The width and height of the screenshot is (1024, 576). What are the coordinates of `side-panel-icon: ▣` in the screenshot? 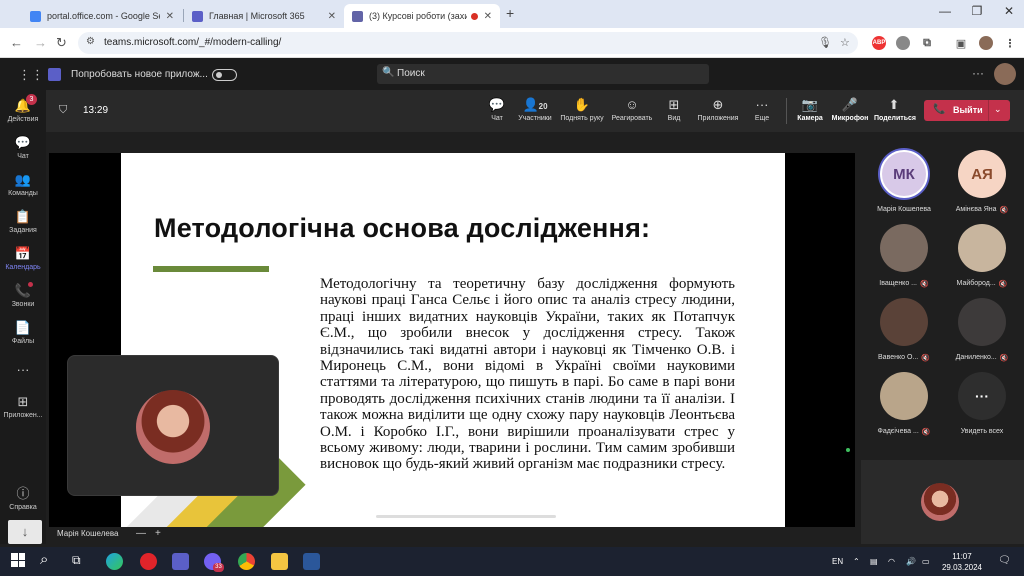 It's located at (961, 43).